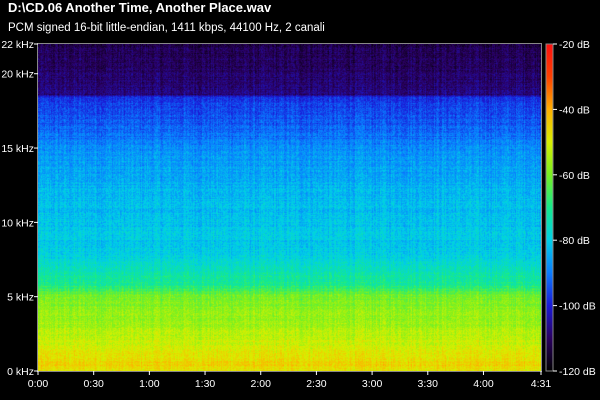 Image resolution: width=600 pixels, height=400 pixels. What do you see at coordinates (17, 223) in the screenshot?
I see `y-tick-label: 10 kHz` at bounding box center [17, 223].